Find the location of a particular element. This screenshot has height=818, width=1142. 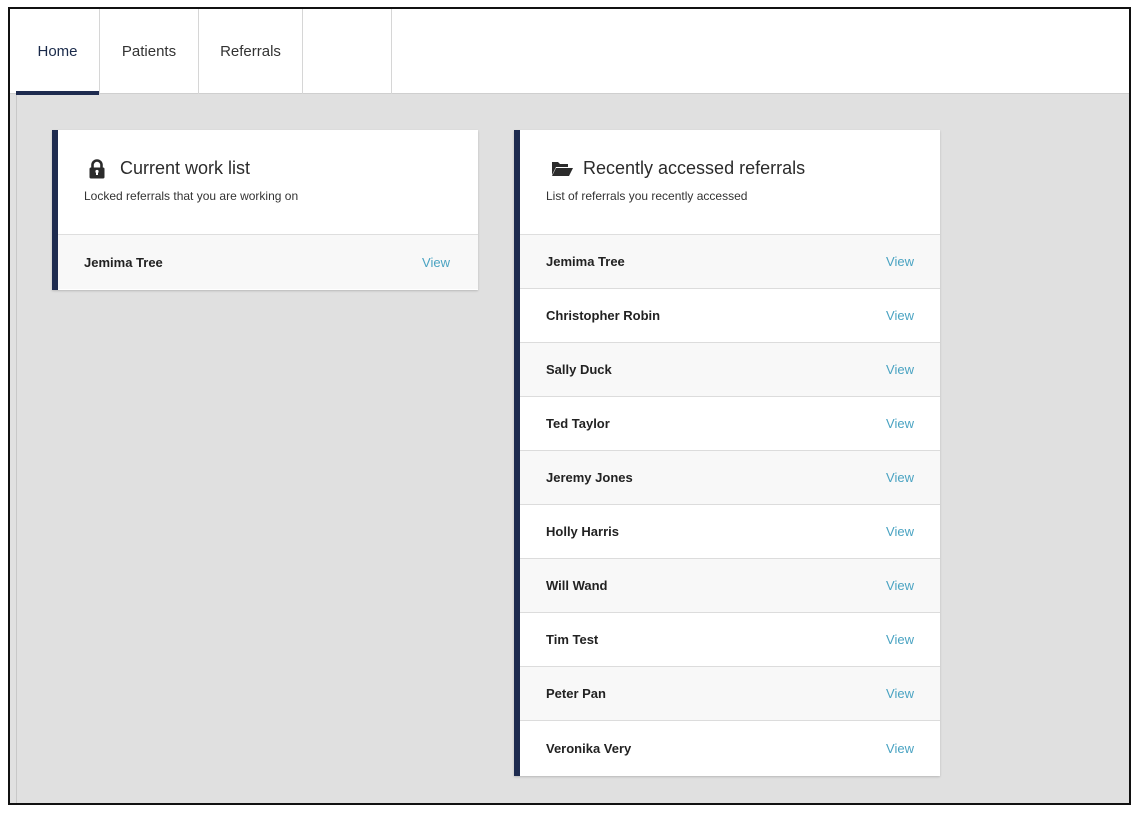

active-tab-indicator is located at coordinates (57, 93).